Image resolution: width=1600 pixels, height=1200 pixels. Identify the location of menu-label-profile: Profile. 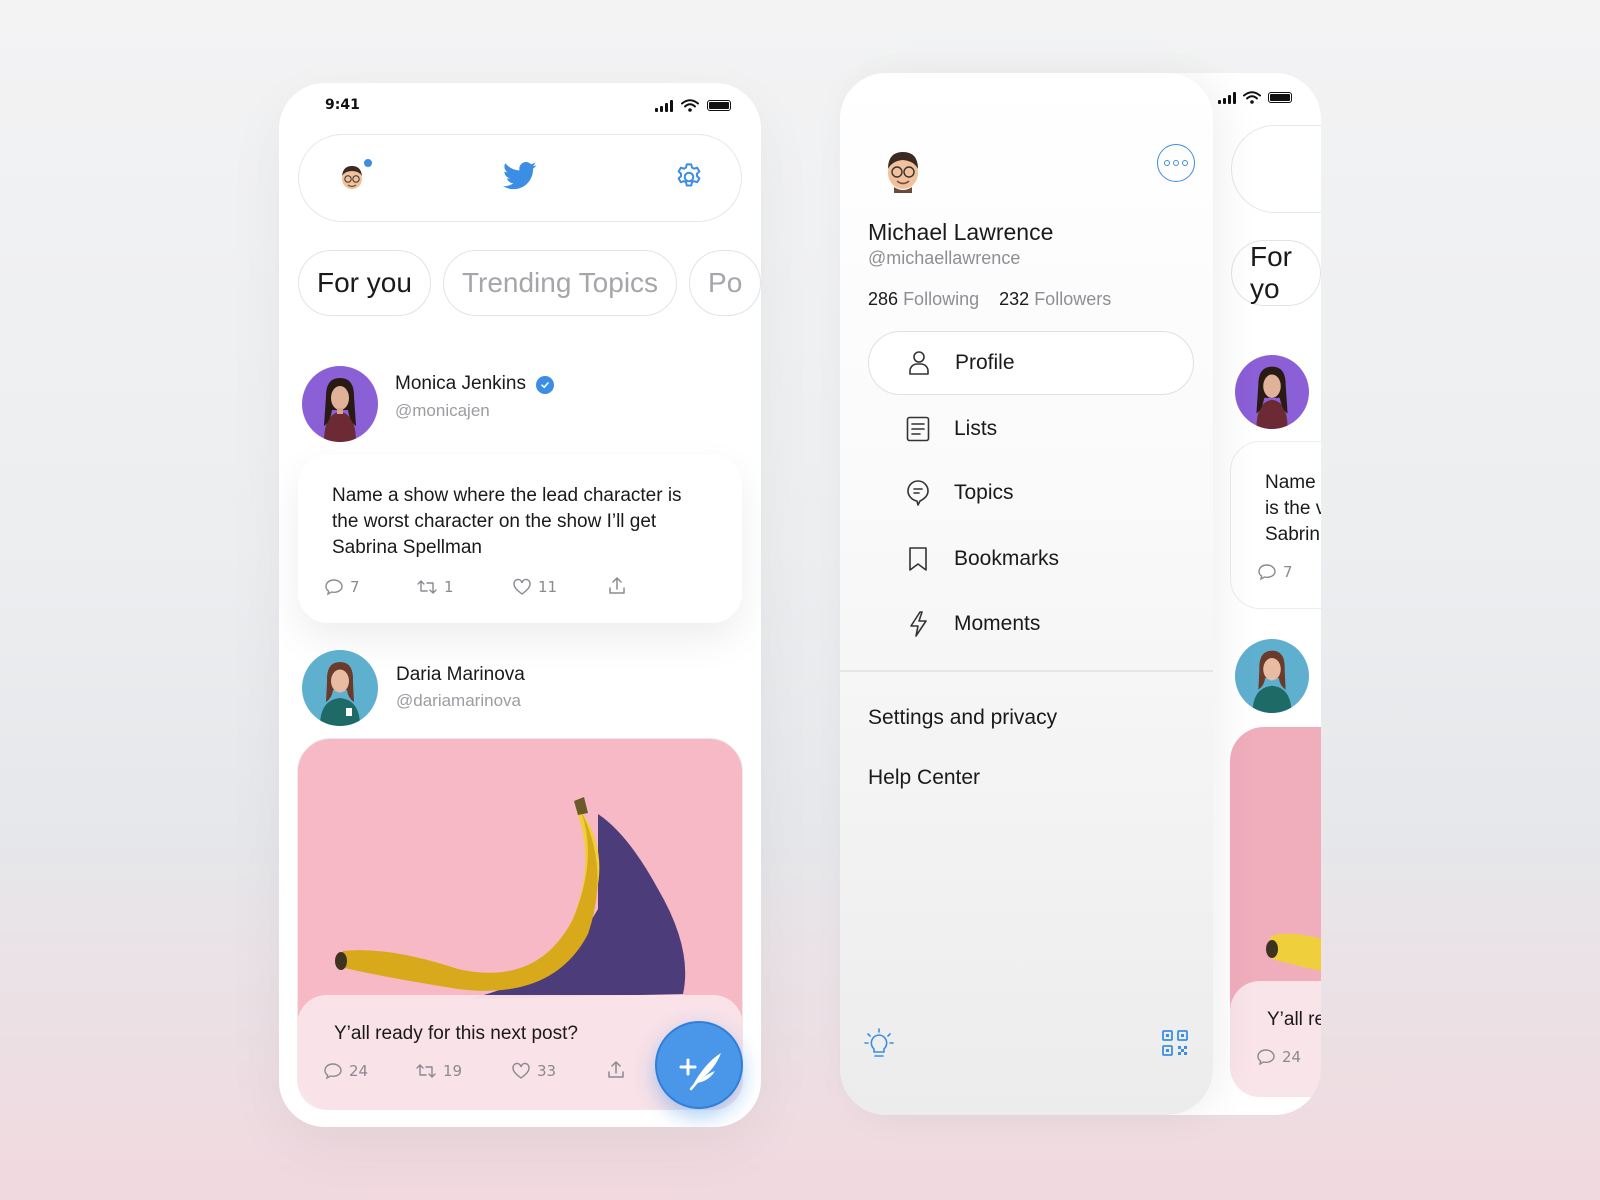
(985, 362).